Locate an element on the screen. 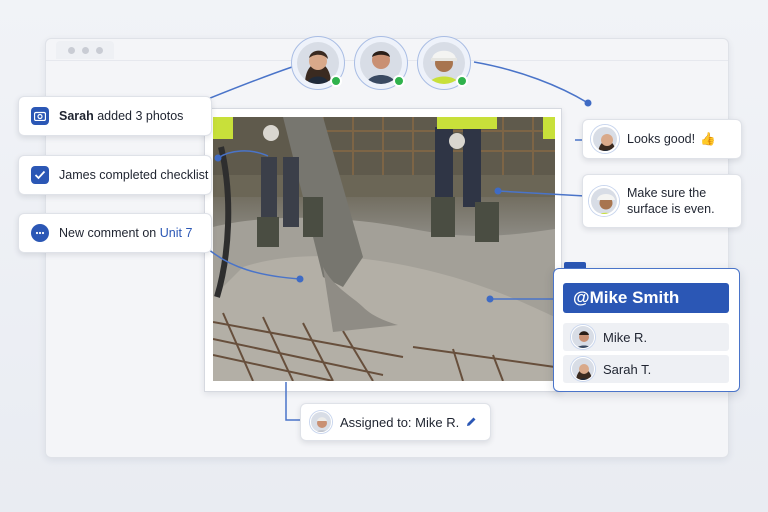 The image size is (768, 512). mention-option-label: Mike R. is located at coordinates (625, 337).